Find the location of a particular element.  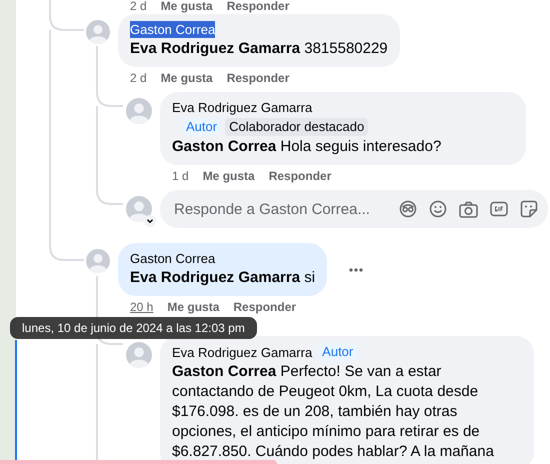

avatar-sticker-icon is located at coordinates (408, 209).